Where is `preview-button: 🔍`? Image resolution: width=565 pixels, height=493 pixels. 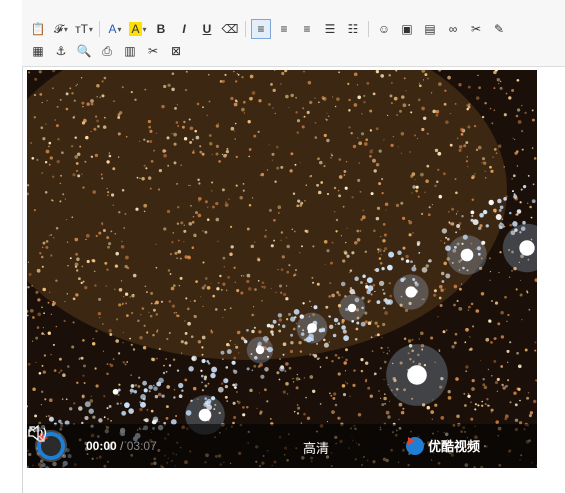
preview-button: 🔍 is located at coordinates (84, 51).